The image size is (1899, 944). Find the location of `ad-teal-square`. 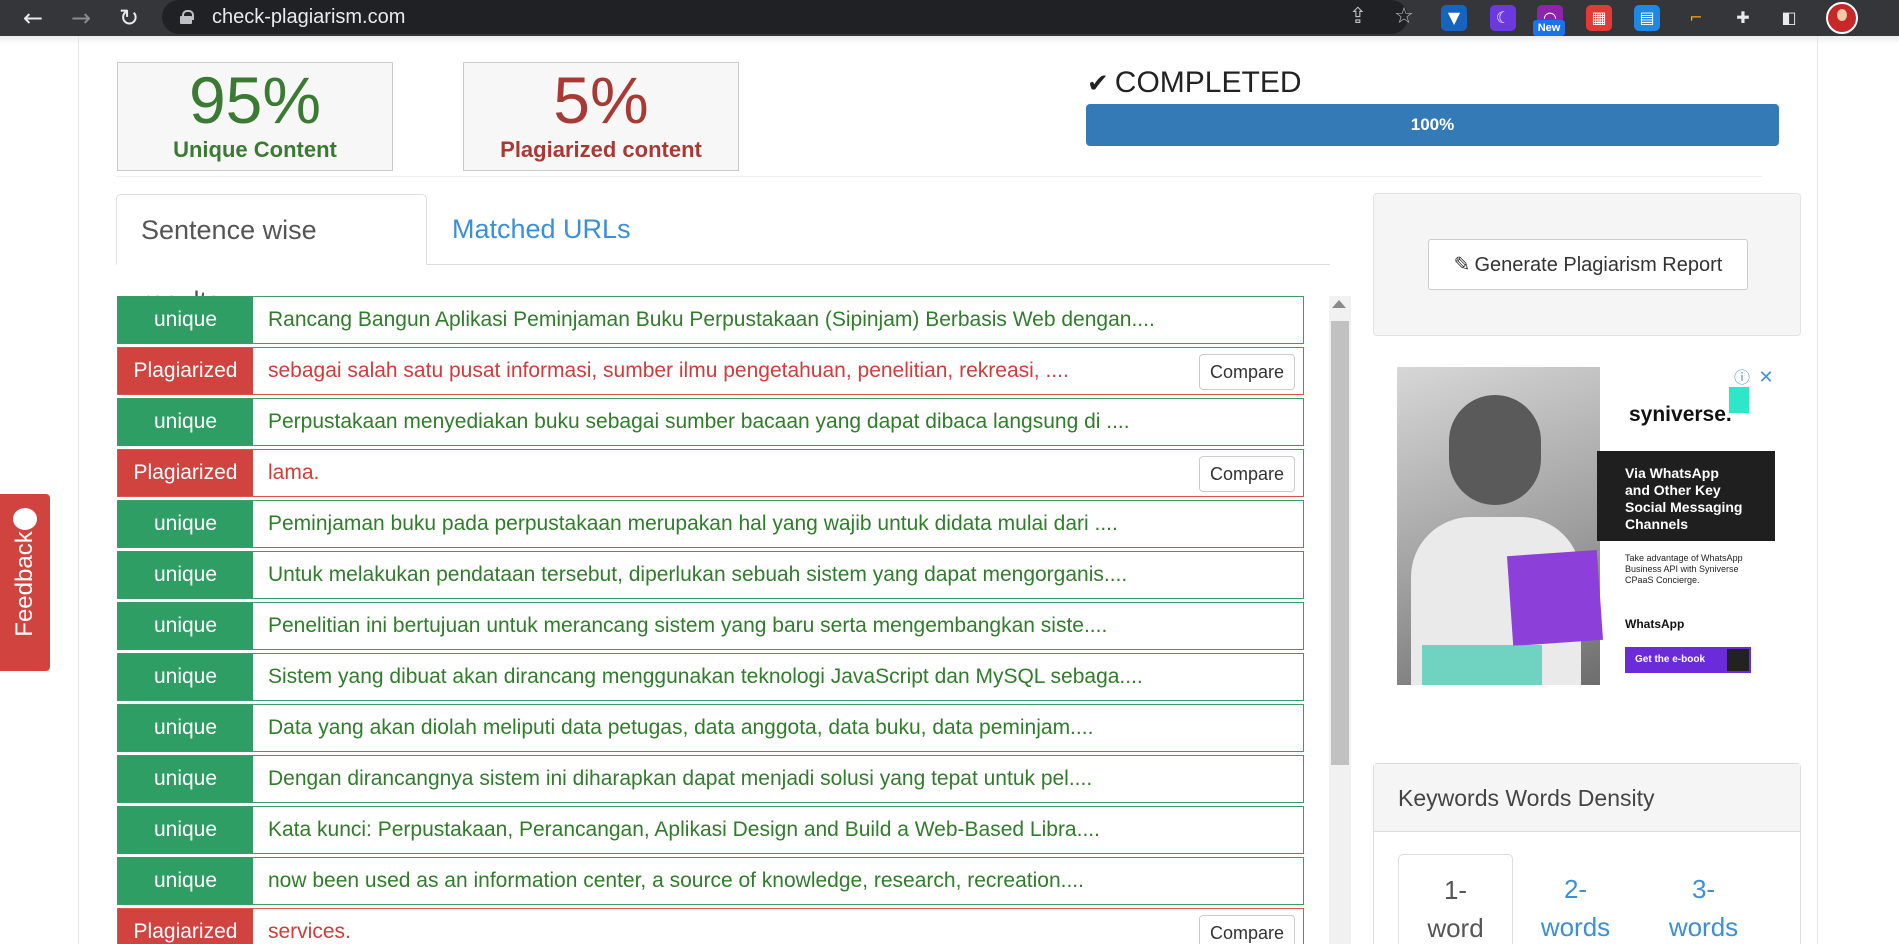

ad-teal-square is located at coordinates (1739, 400).